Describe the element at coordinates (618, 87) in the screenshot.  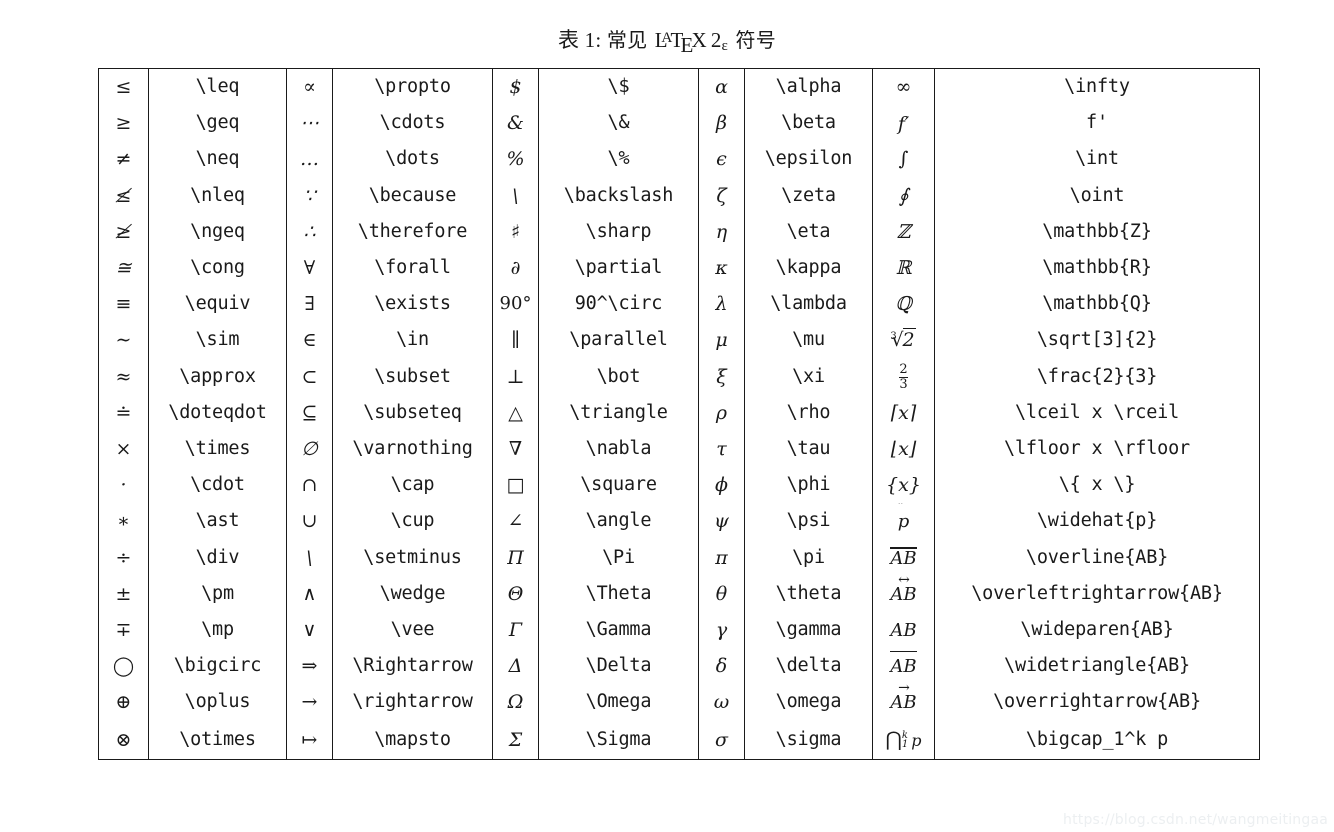
I see `command-cell: \$` at that location.